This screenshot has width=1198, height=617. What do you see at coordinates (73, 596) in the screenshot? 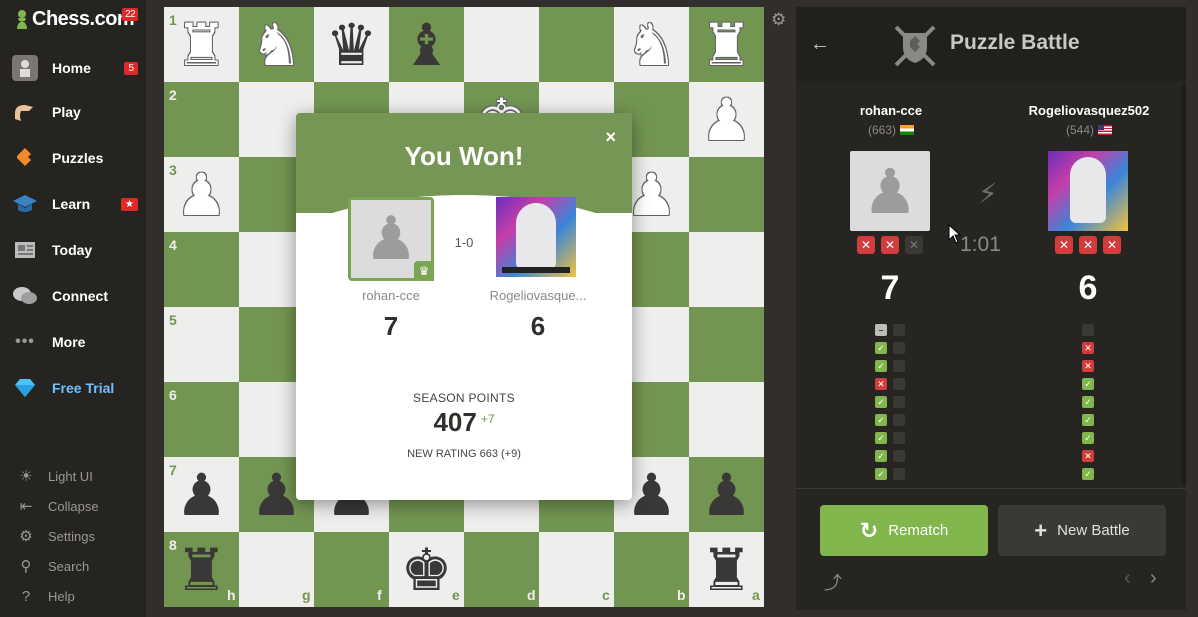
I see `help-link: ? Help` at bounding box center [73, 596].